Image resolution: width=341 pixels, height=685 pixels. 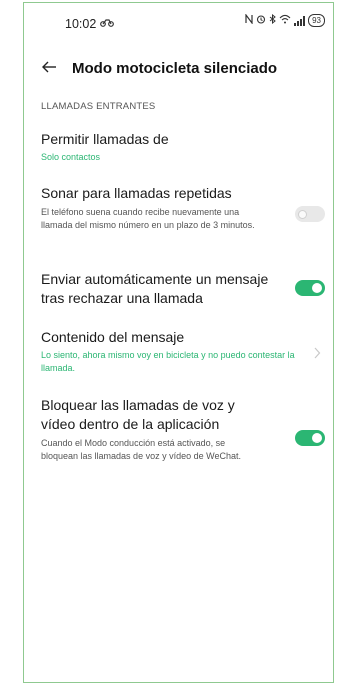 I want to click on block-app-calls-toggle, so click(x=310, y=438).